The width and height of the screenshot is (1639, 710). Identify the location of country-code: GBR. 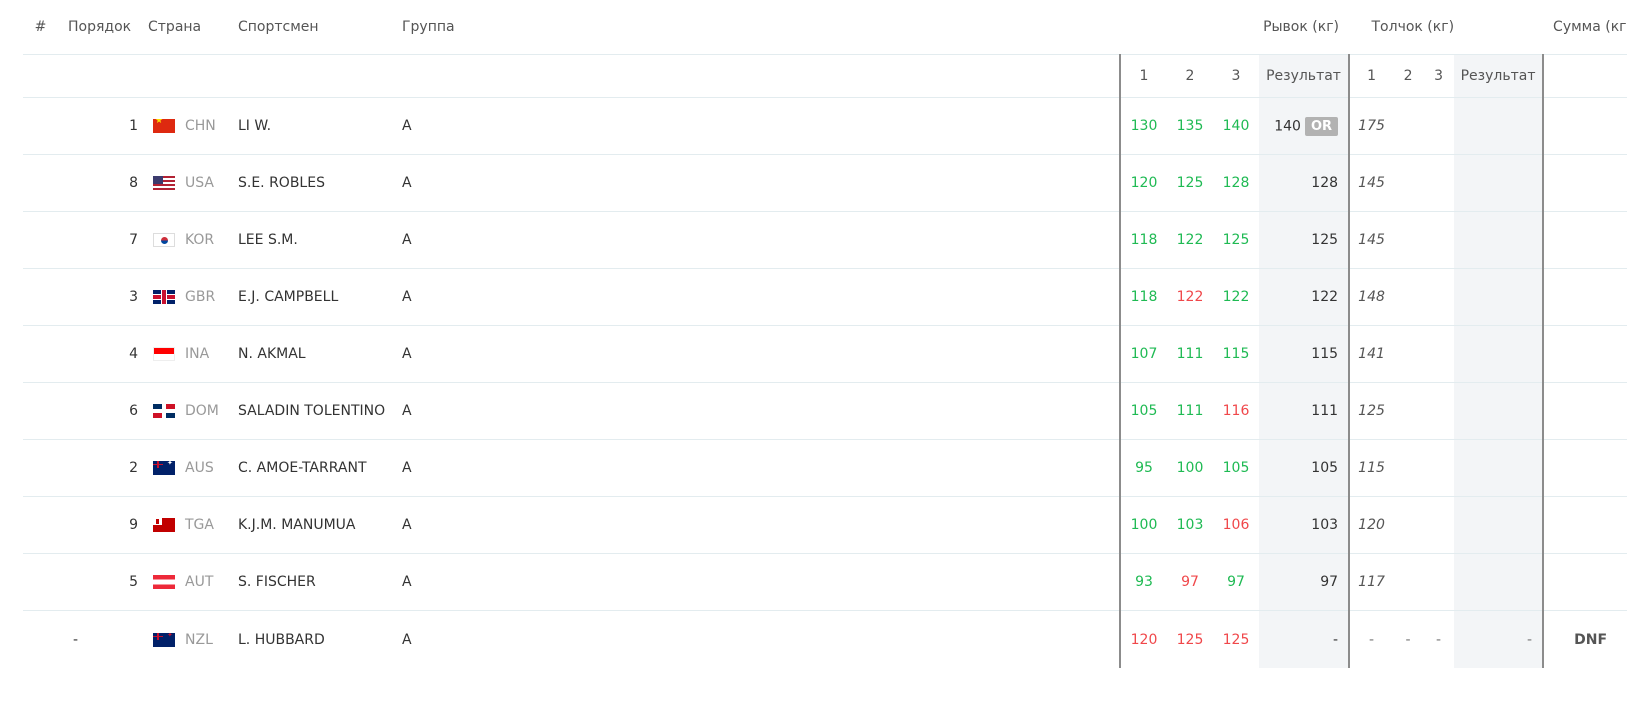
(200, 297).